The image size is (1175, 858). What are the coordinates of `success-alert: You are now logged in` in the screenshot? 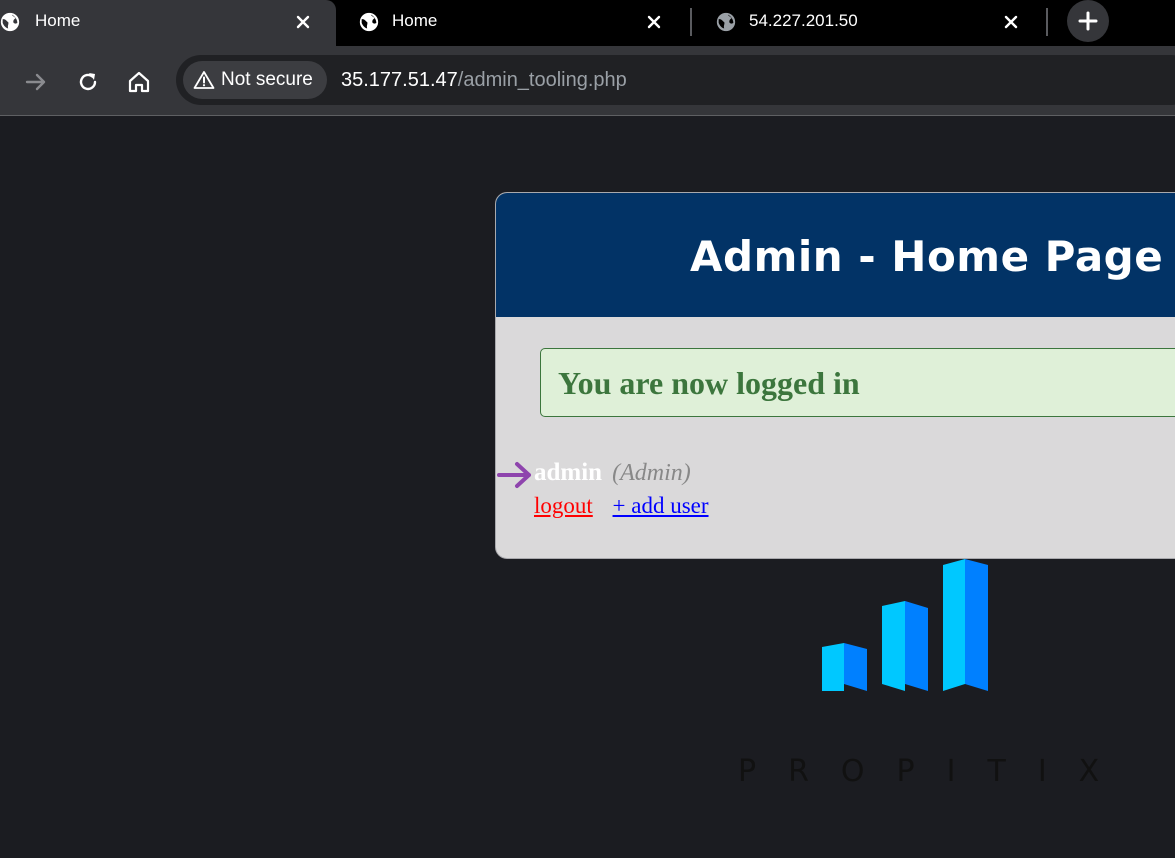 It's located at (857, 382).